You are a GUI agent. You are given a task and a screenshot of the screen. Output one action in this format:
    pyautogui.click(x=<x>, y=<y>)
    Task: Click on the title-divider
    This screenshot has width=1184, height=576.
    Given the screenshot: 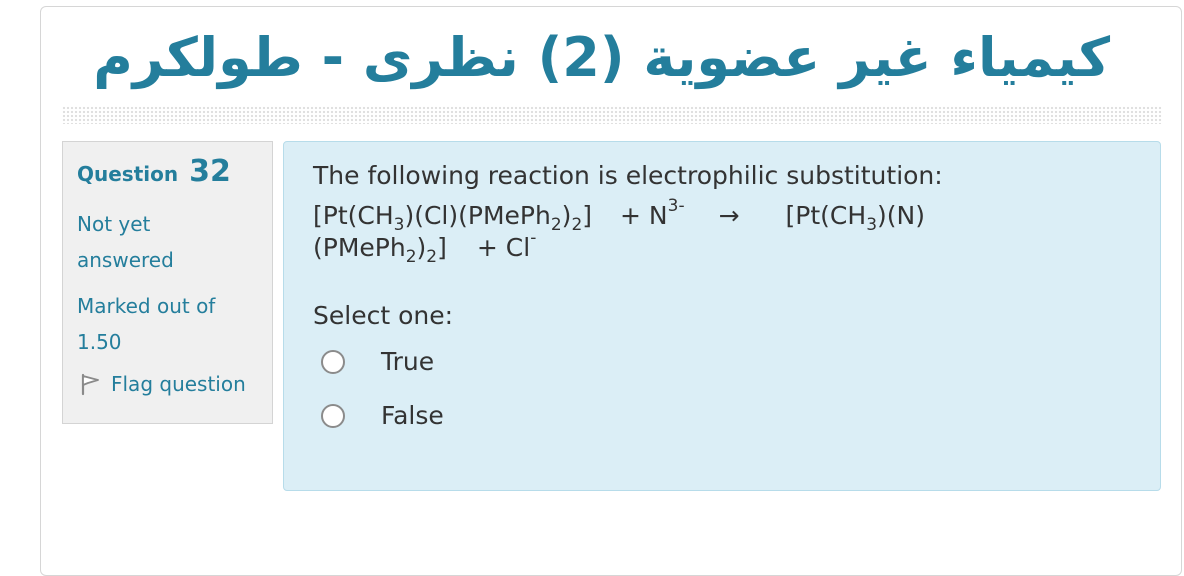 What is the action you would take?
    pyautogui.click(x=612, y=115)
    